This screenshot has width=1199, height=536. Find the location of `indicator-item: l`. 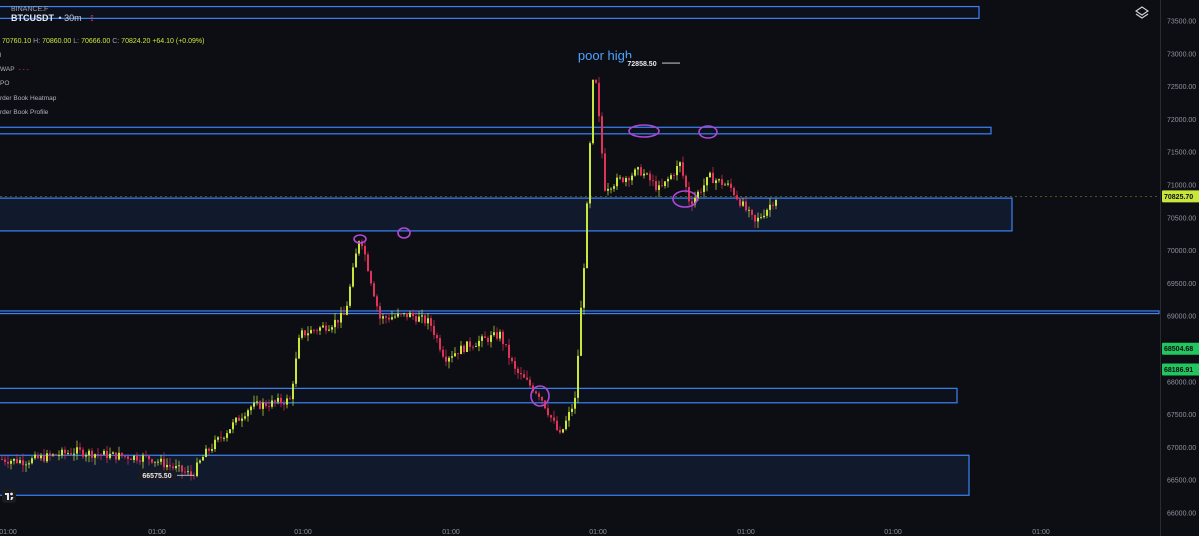

indicator-item: l is located at coordinates (0, 55).